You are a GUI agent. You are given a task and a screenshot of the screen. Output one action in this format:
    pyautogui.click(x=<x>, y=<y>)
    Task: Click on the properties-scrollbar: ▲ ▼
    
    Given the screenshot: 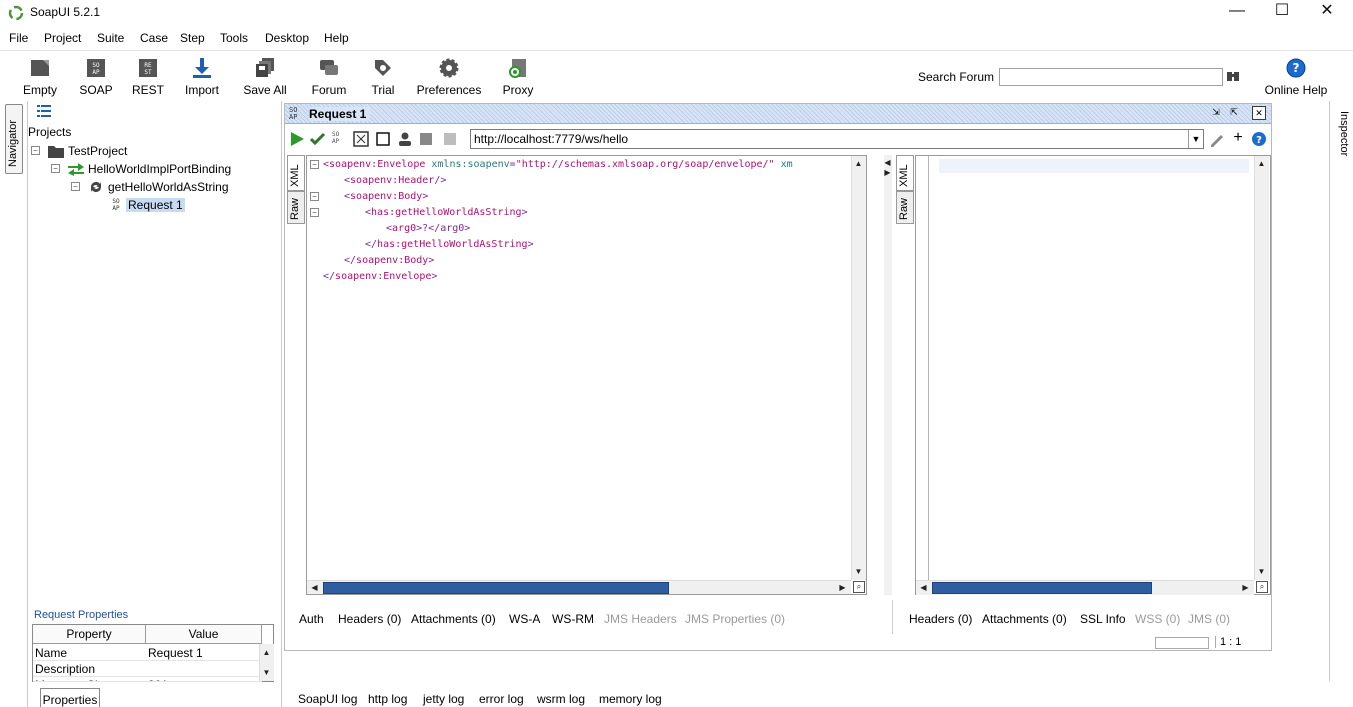 What is the action you would take?
    pyautogui.click(x=266, y=662)
    